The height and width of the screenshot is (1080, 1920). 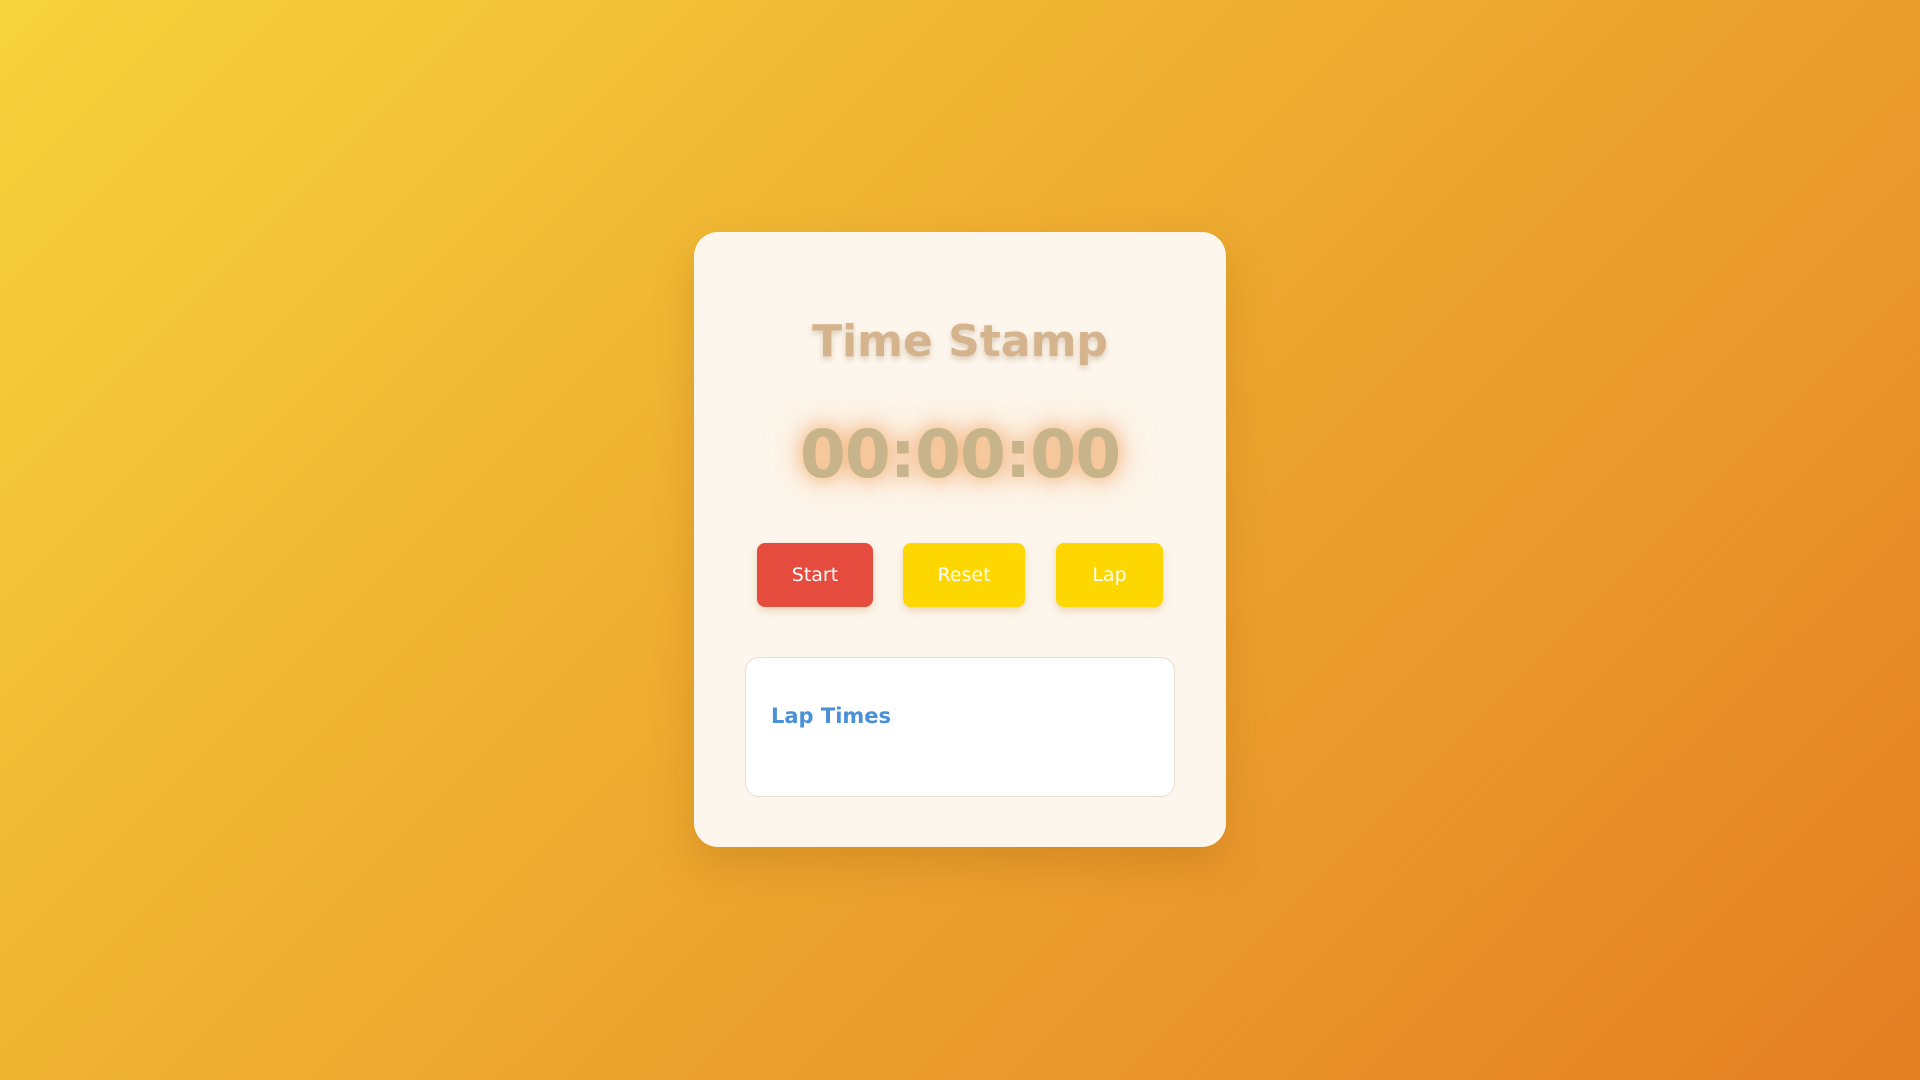 I want to click on control-buttons: Start Reset Lap, so click(x=960, y=575).